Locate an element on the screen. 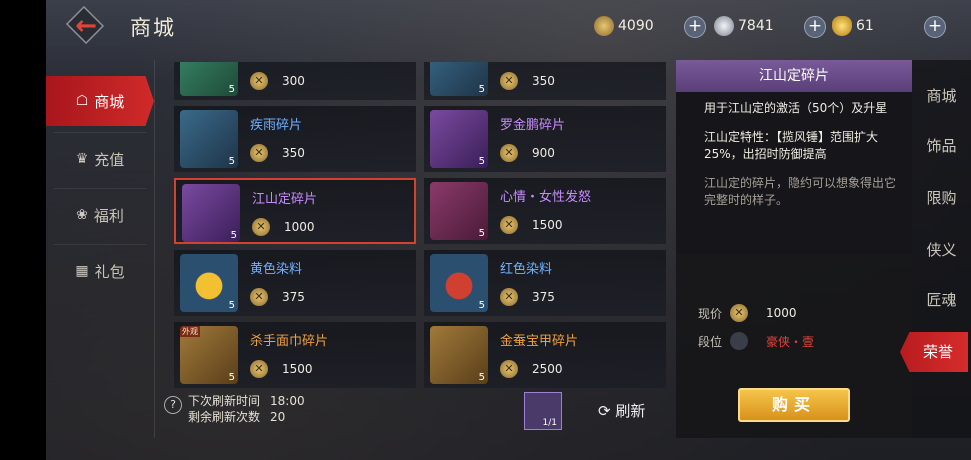 This screenshot has width=971, height=460. shop-icon: ☖ is located at coordinates (82, 101).